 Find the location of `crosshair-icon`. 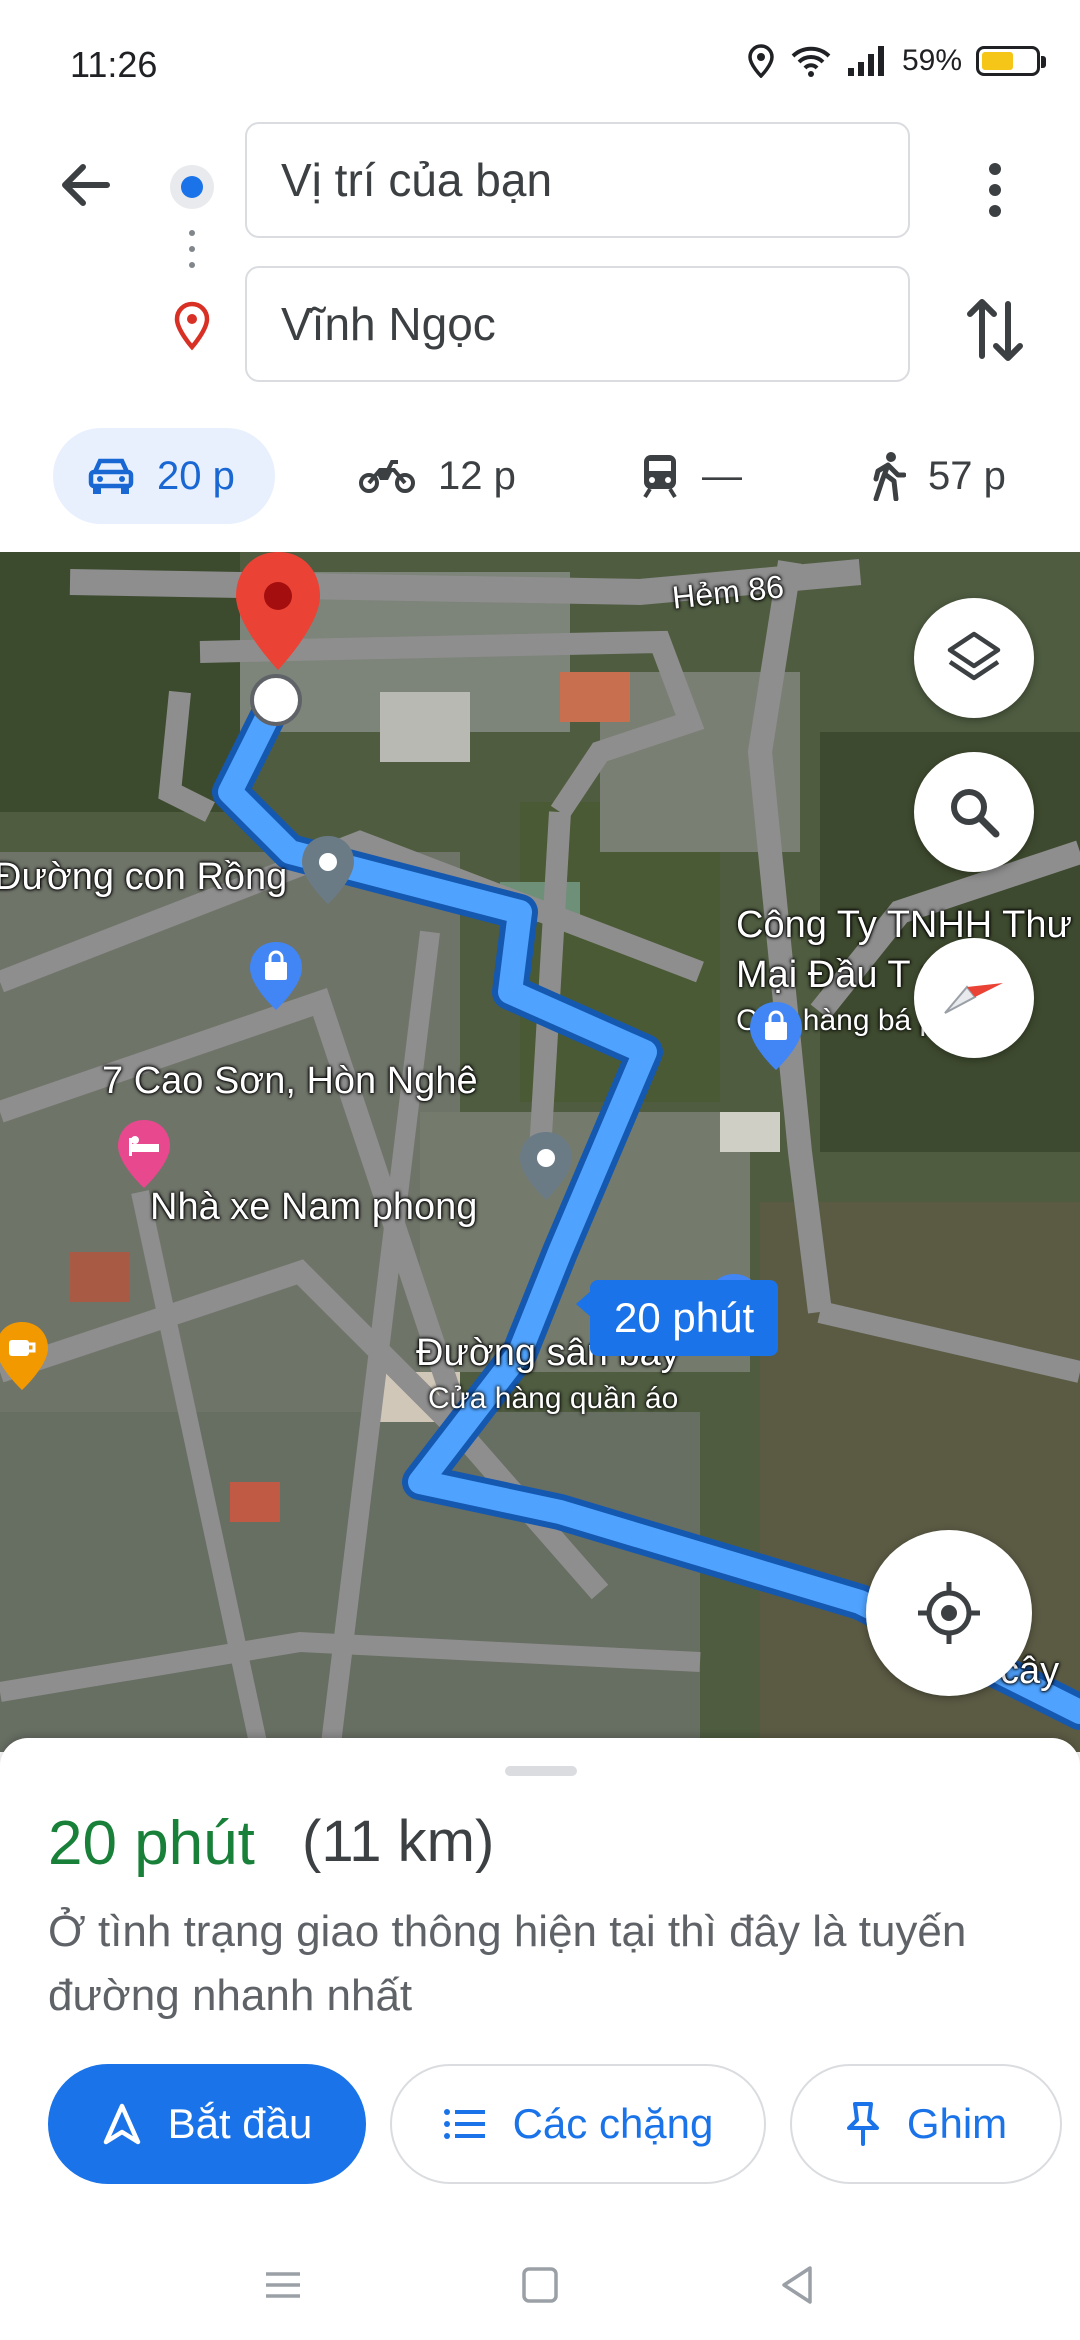

crosshair-icon is located at coordinates (949, 1613).